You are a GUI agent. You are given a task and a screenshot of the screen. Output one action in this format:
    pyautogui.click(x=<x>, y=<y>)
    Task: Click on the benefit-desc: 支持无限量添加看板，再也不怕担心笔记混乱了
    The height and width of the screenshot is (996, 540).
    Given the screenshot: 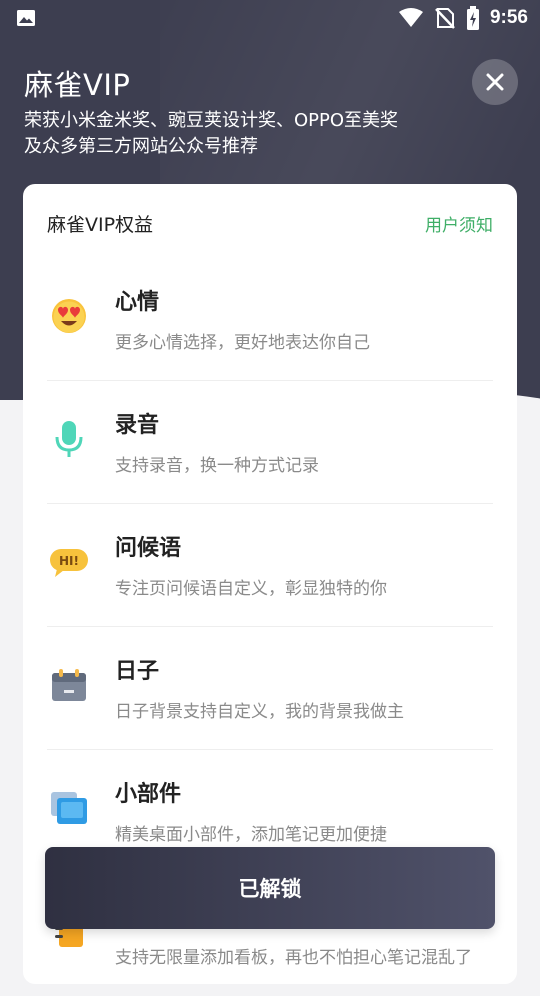 What is the action you would take?
    pyautogui.click(x=293, y=958)
    